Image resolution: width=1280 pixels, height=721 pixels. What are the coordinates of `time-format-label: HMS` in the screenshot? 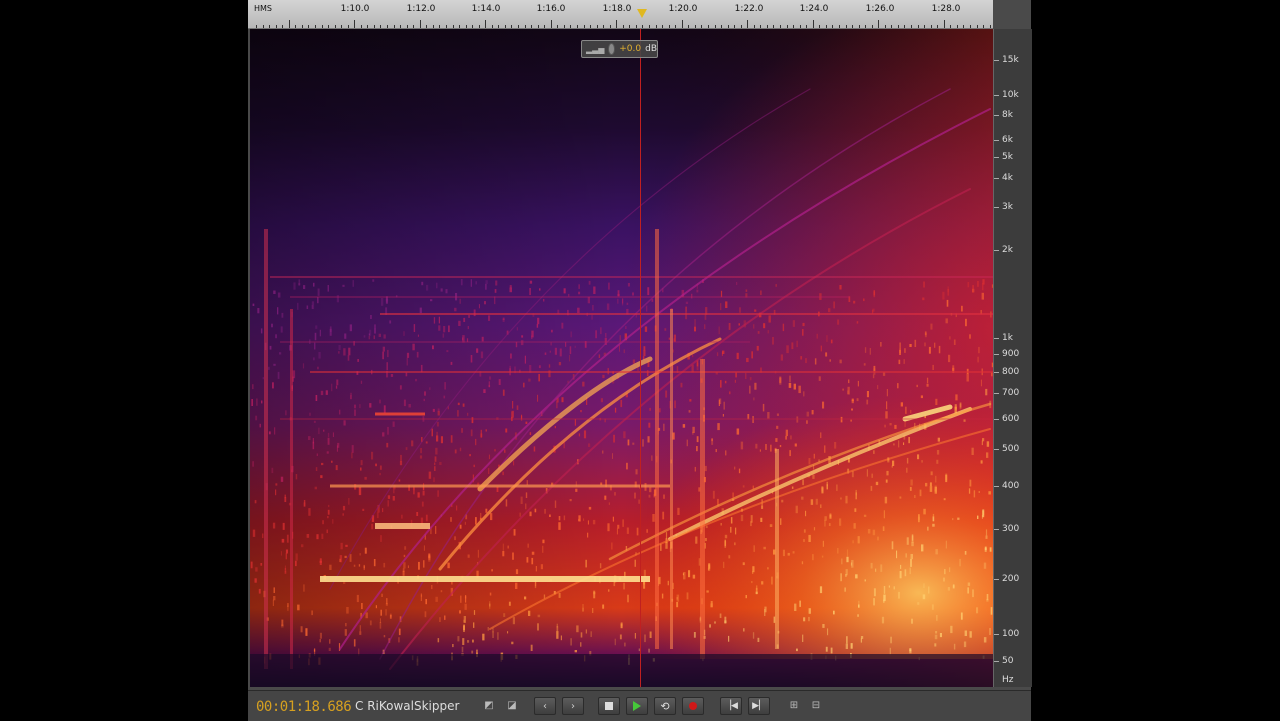 It's located at (263, 8).